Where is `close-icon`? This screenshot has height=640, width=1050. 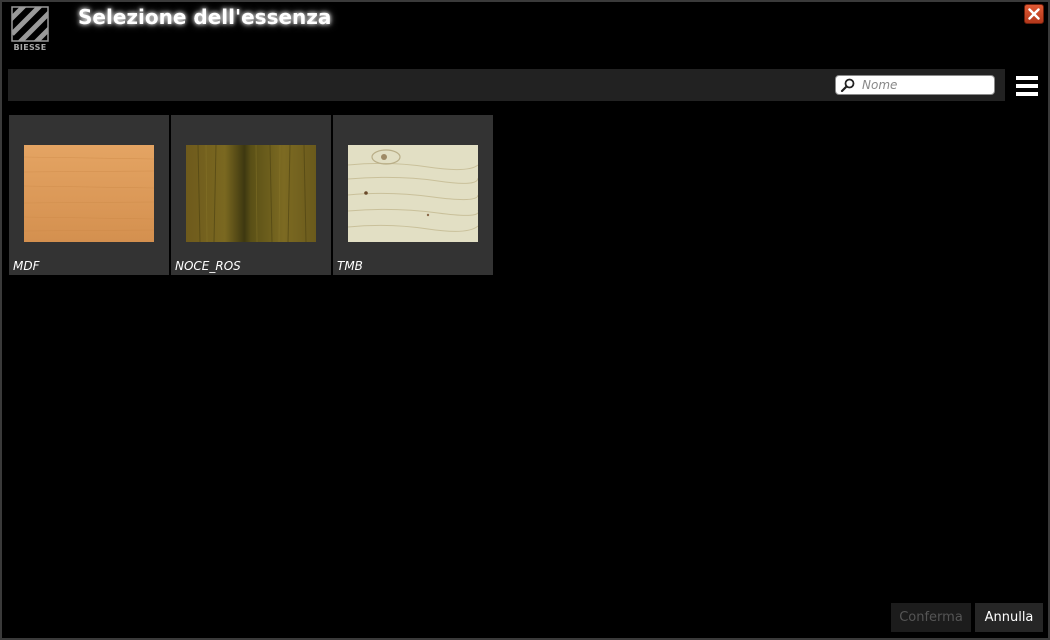 close-icon is located at coordinates (1034, 14).